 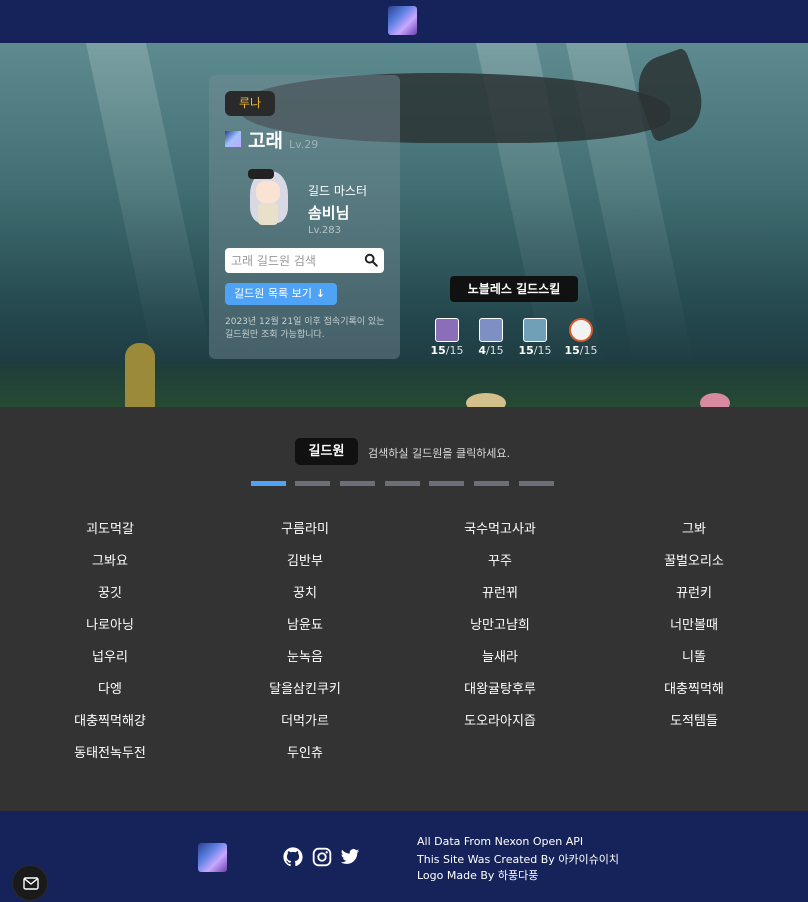 What do you see at coordinates (500, 559) in the screenshot?
I see `member-name: 꾸주` at bounding box center [500, 559].